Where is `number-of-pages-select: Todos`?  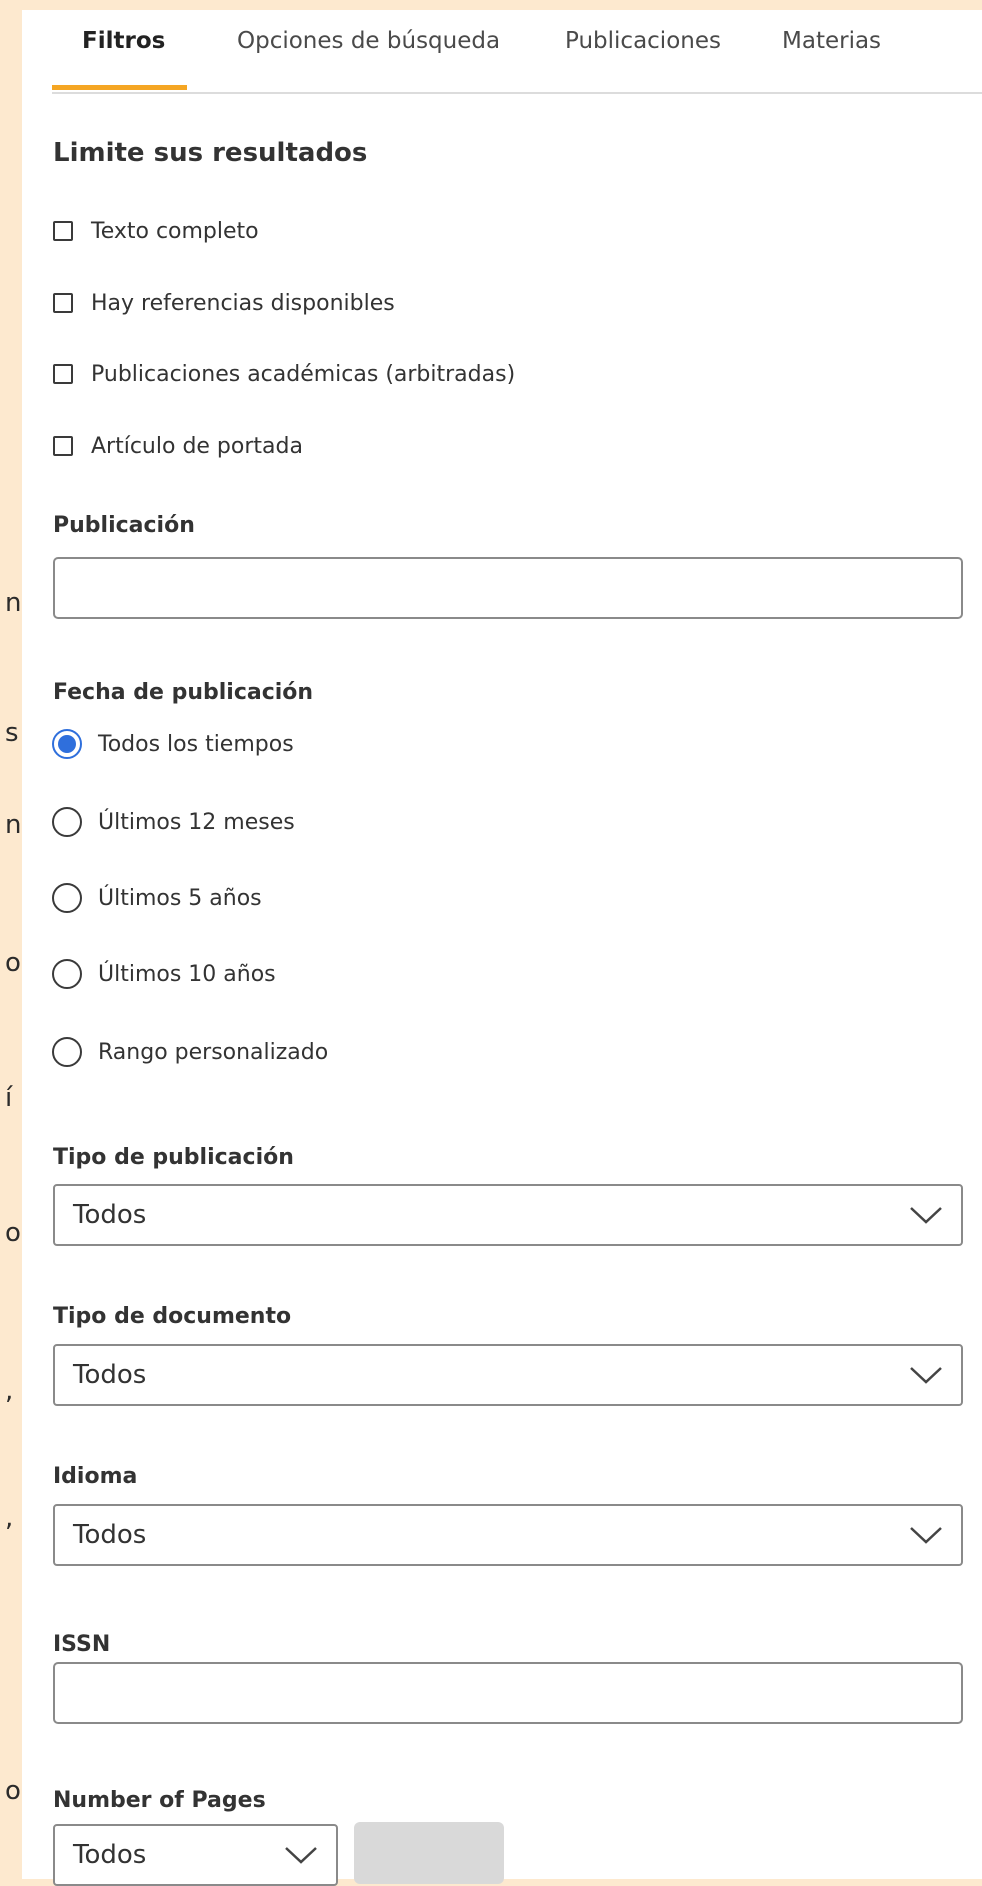
number-of-pages-select: Todos is located at coordinates (195, 1855).